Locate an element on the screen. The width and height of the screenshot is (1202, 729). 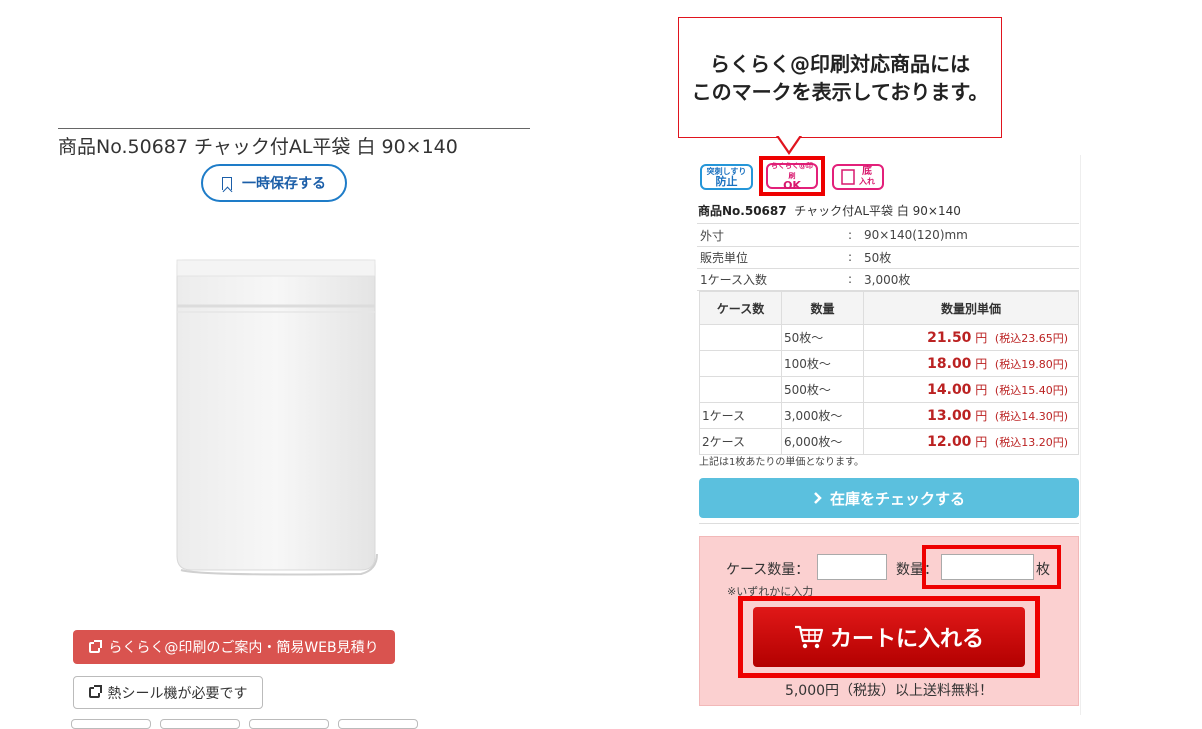
qty-cell: 3,000枚～ is located at coordinates (822, 415).